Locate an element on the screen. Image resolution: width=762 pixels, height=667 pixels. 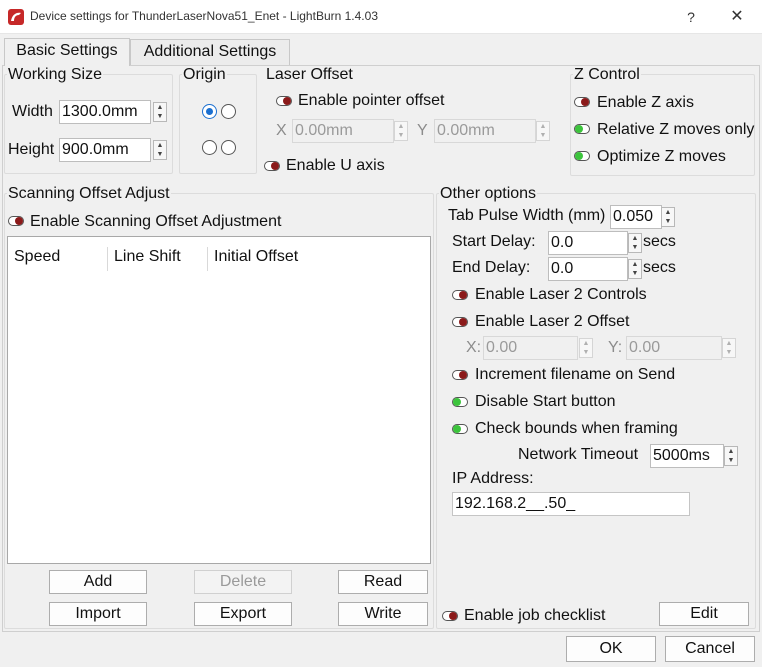
width-spinbox: 1300.0mm is located at coordinates (105, 112).